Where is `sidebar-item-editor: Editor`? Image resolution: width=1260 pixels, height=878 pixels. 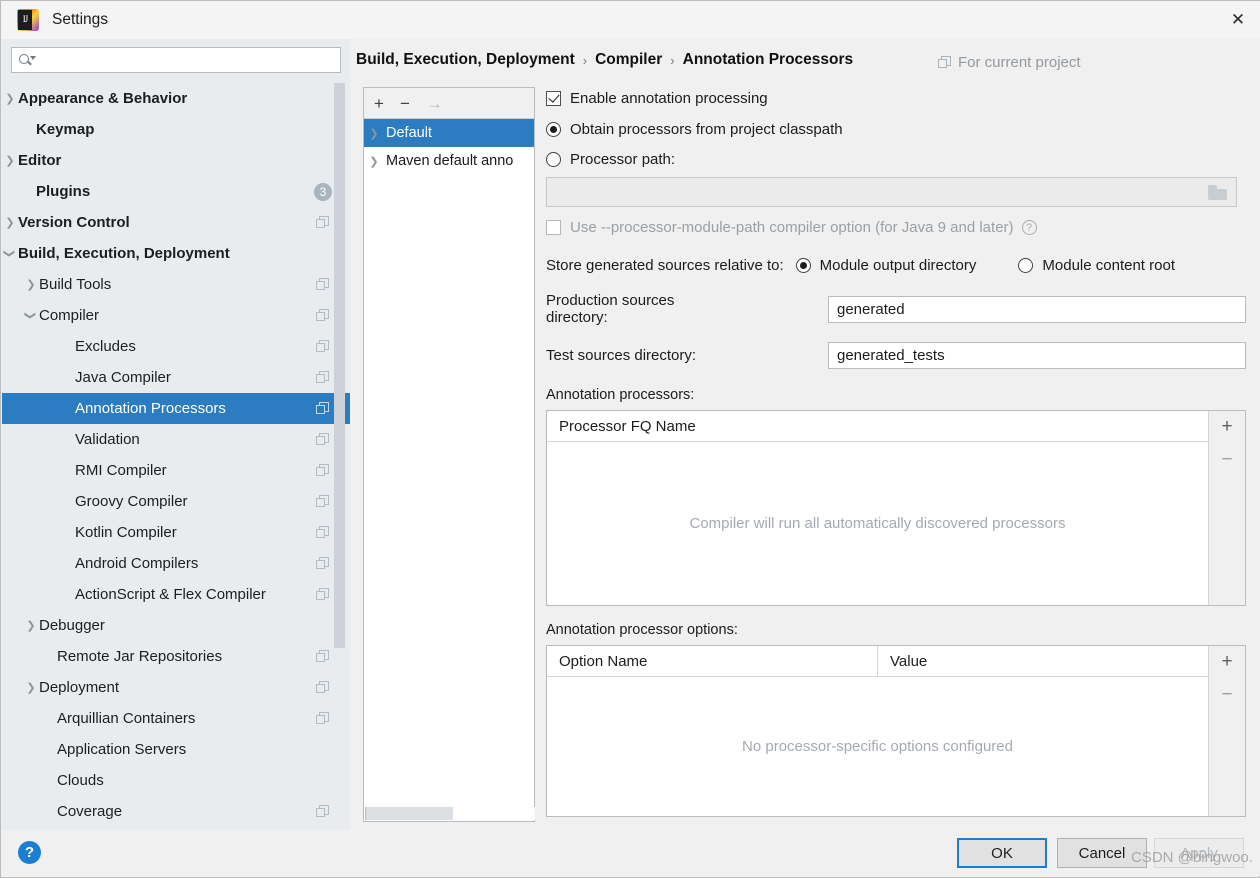
sidebar-item-editor: Editor is located at coordinates (176, 160).